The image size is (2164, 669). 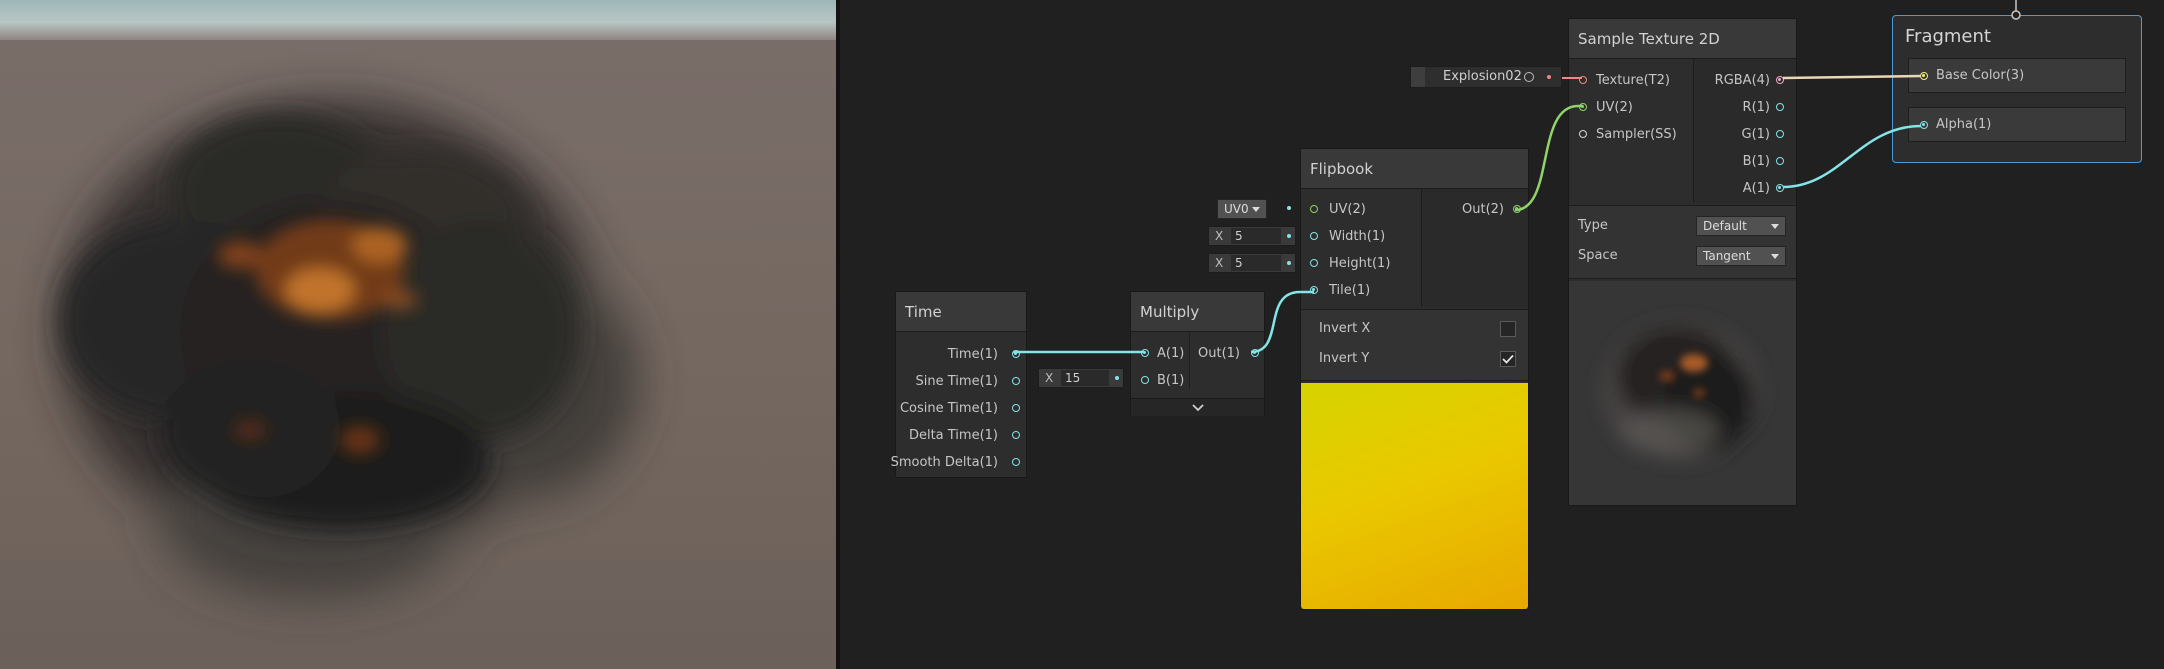 I want to click on flipbook-width-connector, so click(x=1289, y=236).